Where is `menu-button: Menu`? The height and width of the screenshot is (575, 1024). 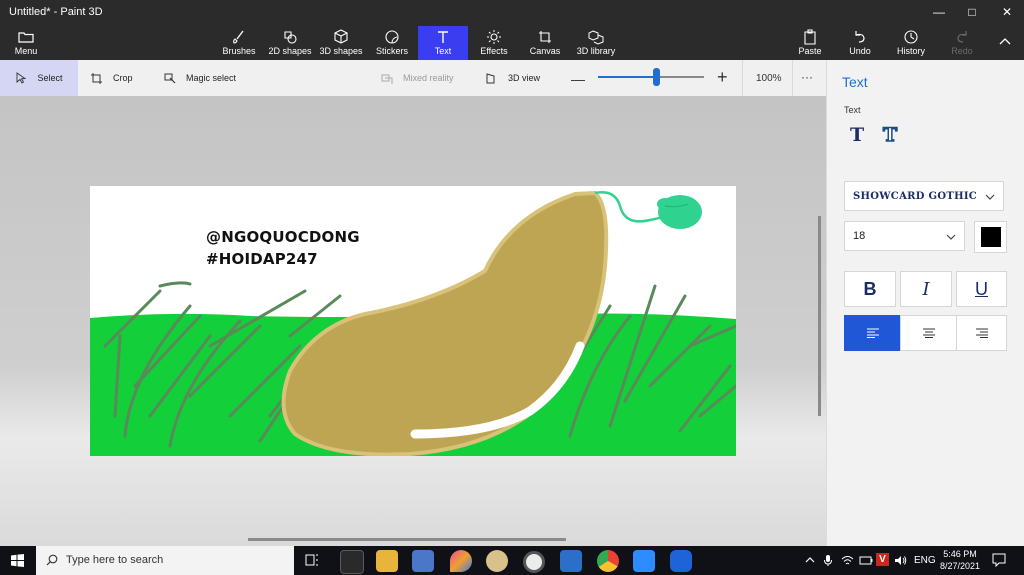
menu-button: Menu is located at coordinates (26, 43).